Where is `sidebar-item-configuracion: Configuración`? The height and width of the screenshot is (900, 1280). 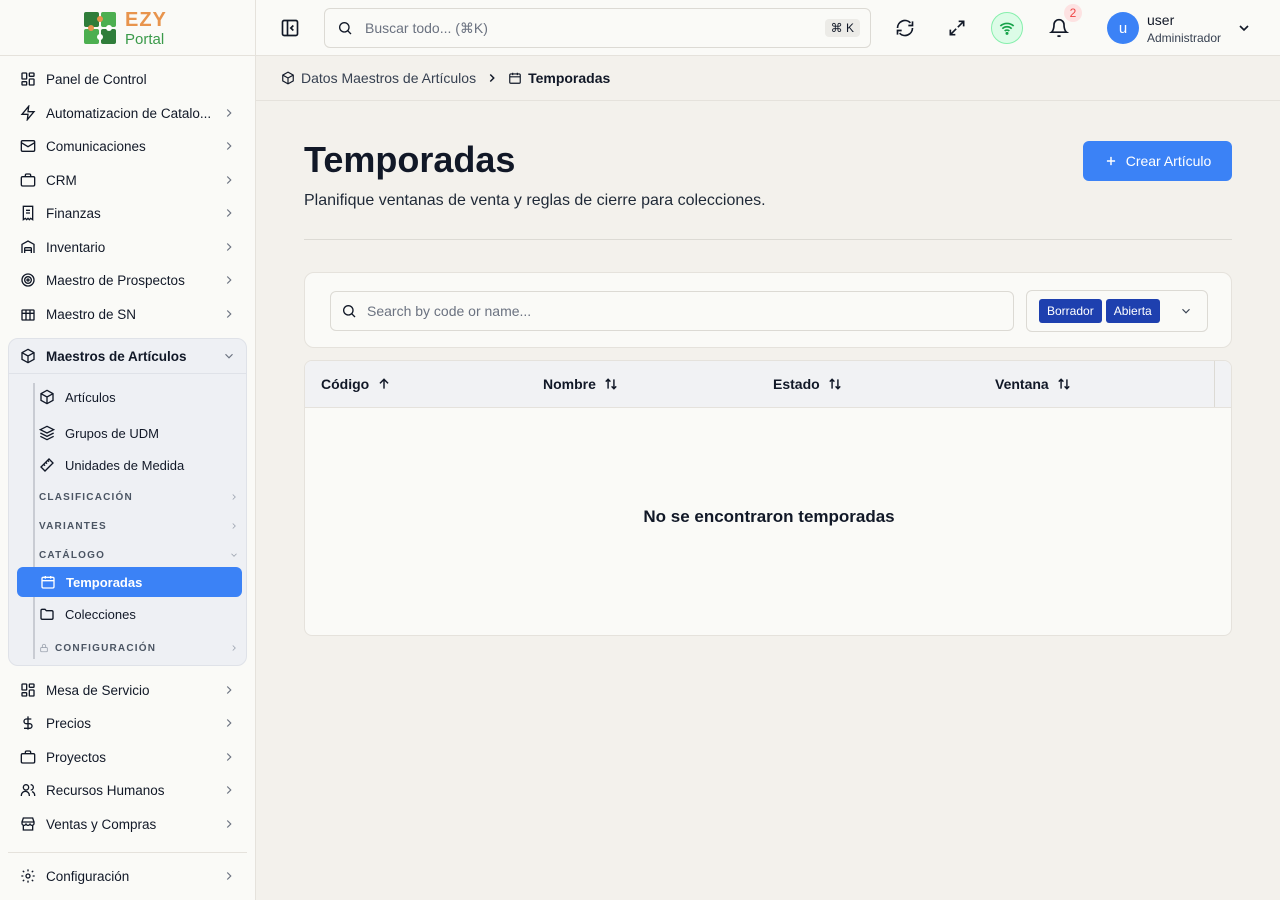
sidebar-item-configuracion: Configuración is located at coordinates (127, 876).